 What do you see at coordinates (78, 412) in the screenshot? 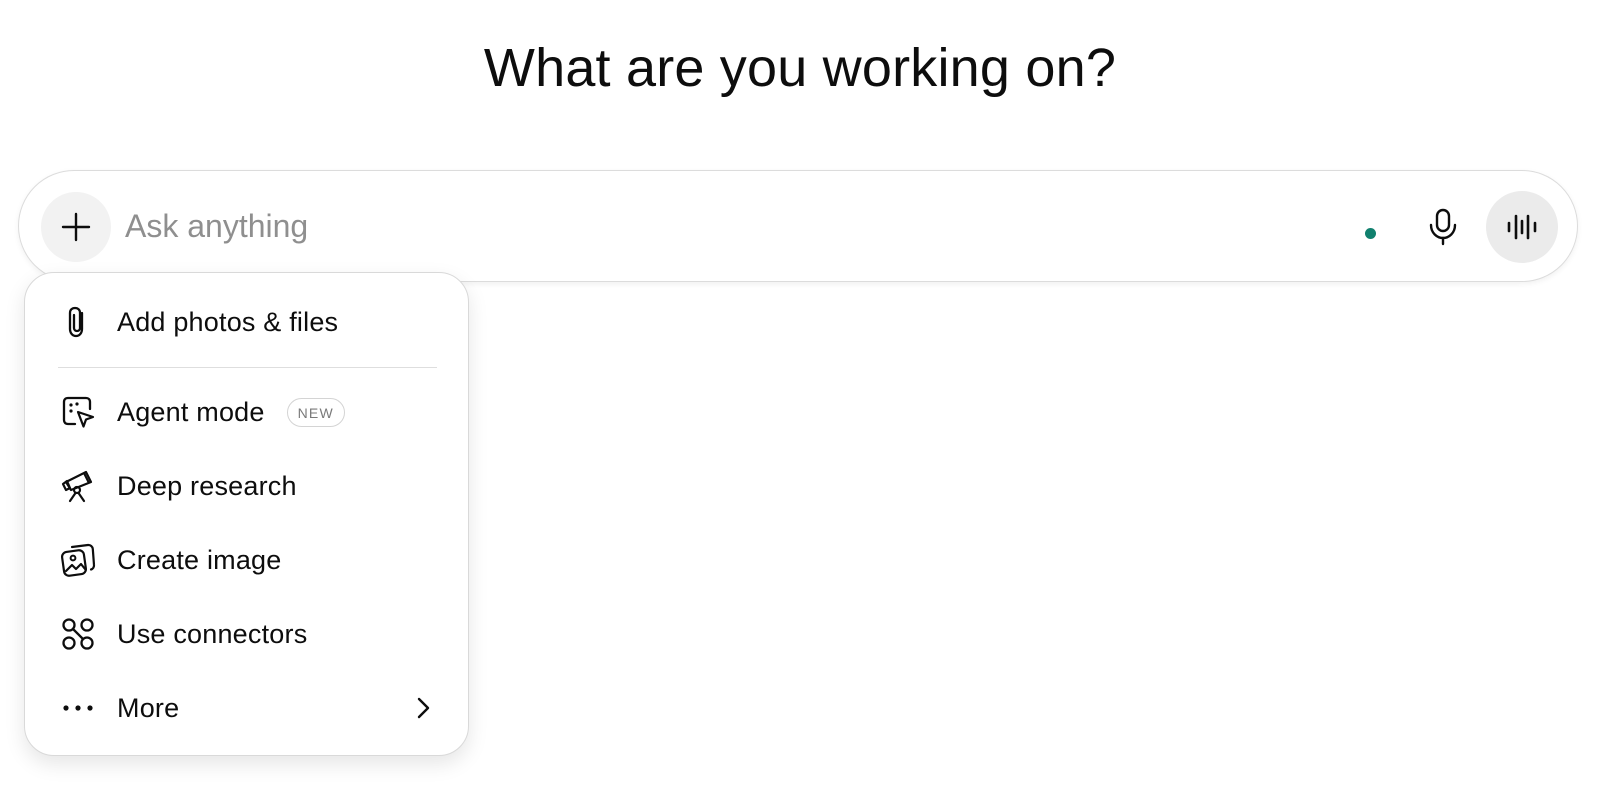
I see `agent-cursor-icon` at bounding box center [78, 412].